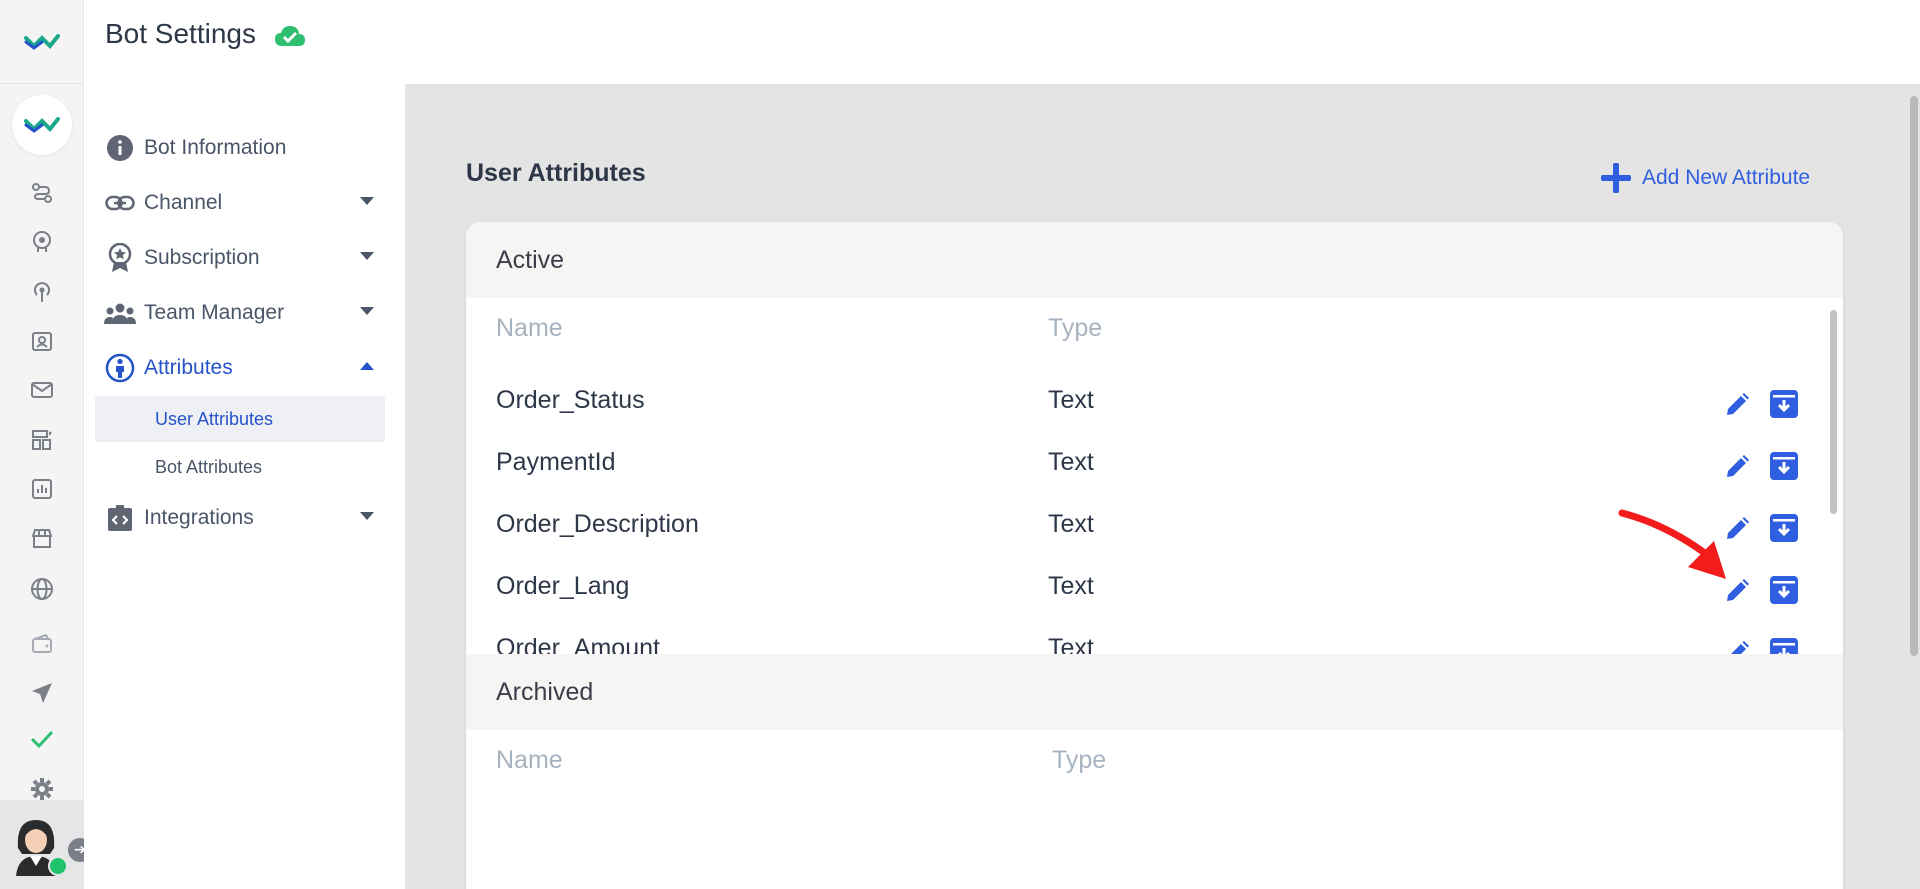 This screenshot has width=1920, height=889. What do you see at coordinates (120, 313) in the screenshot?
I see `team-icon` at bounding box center [120, 313].